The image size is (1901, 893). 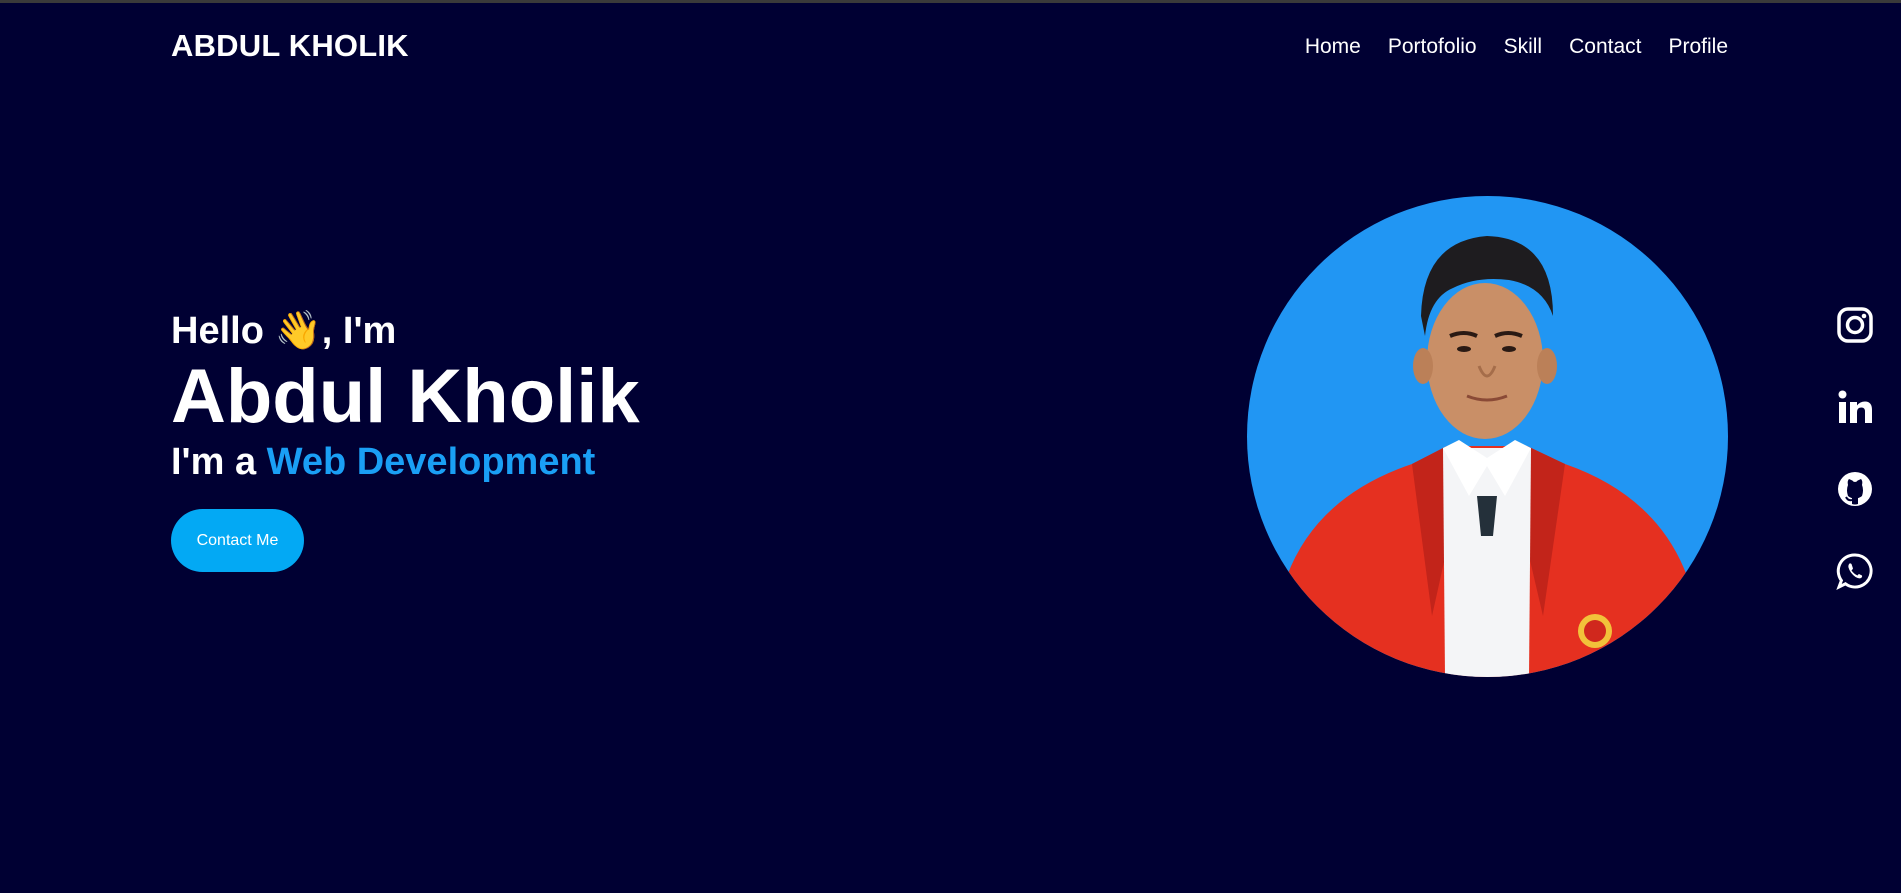 What do you see at coordinates (1855, 489) in the screenshot?
I see `github-icon` at bounding box center [1855, 489].